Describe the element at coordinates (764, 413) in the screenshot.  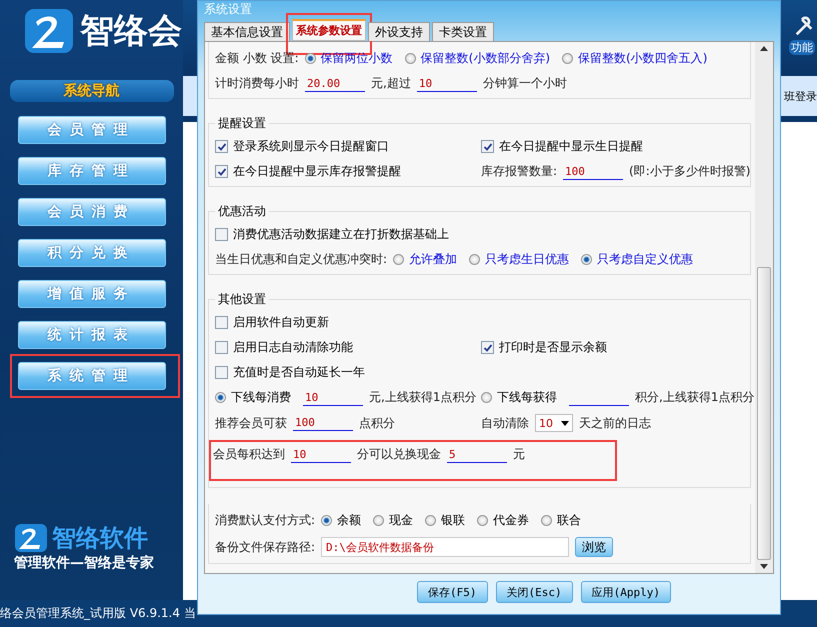
I see `scroll-thumb` at that location.